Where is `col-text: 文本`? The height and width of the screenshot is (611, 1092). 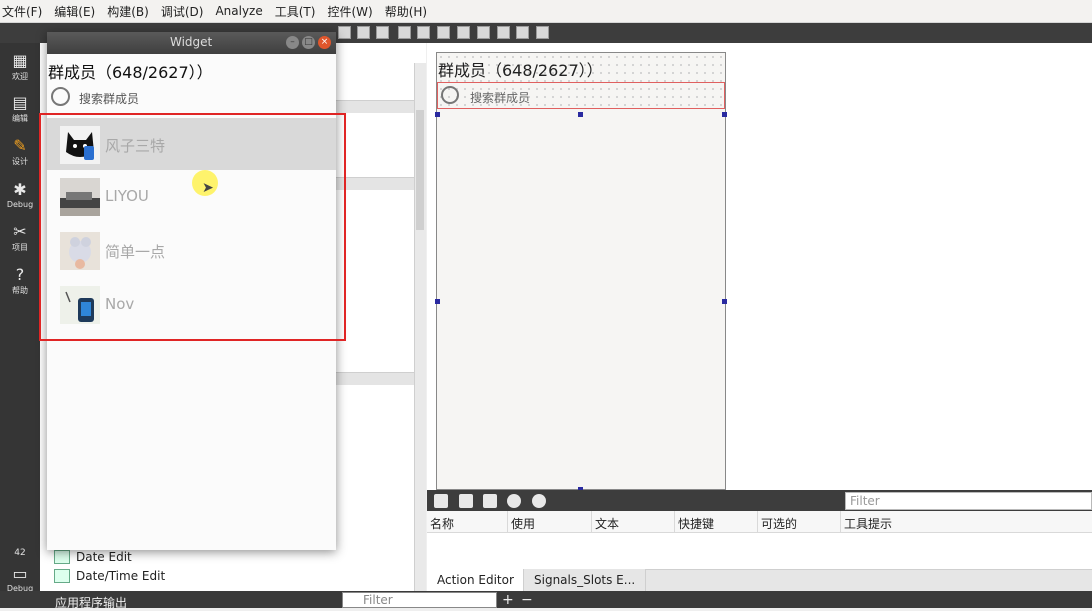 col-text: 文本 is located at coordinates (633, 521).